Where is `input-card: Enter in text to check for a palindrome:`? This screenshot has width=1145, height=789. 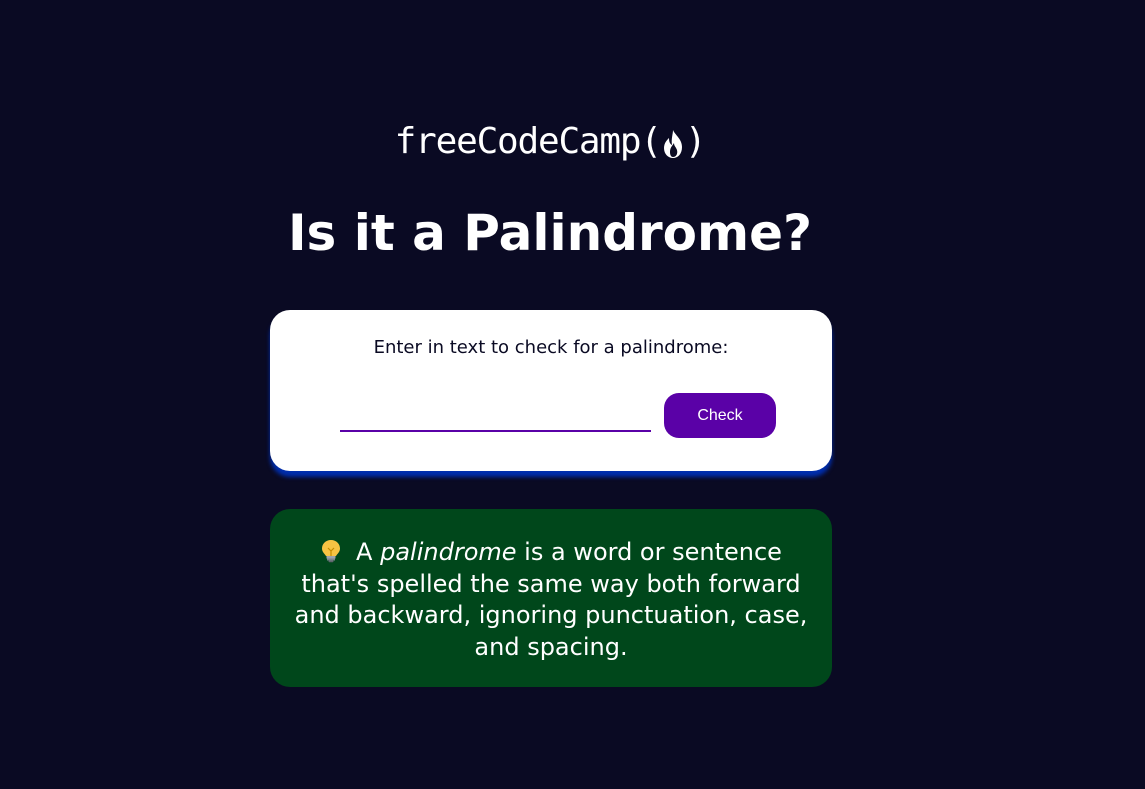
input-card: Enter in text to check for a palindrome: is located at coordinates (551, 390).